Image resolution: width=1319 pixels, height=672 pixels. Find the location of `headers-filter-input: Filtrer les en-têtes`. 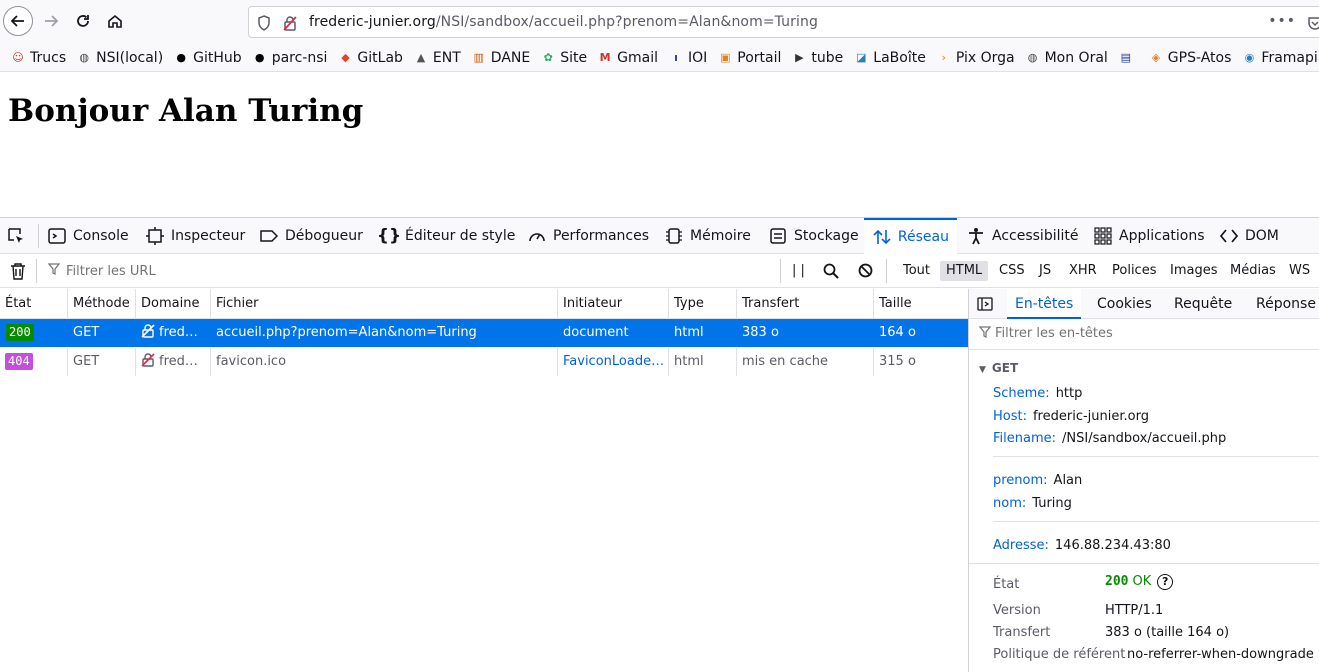

headers-filter-input: Filtrer les en-têtes is located at coordinates (1045, 333).